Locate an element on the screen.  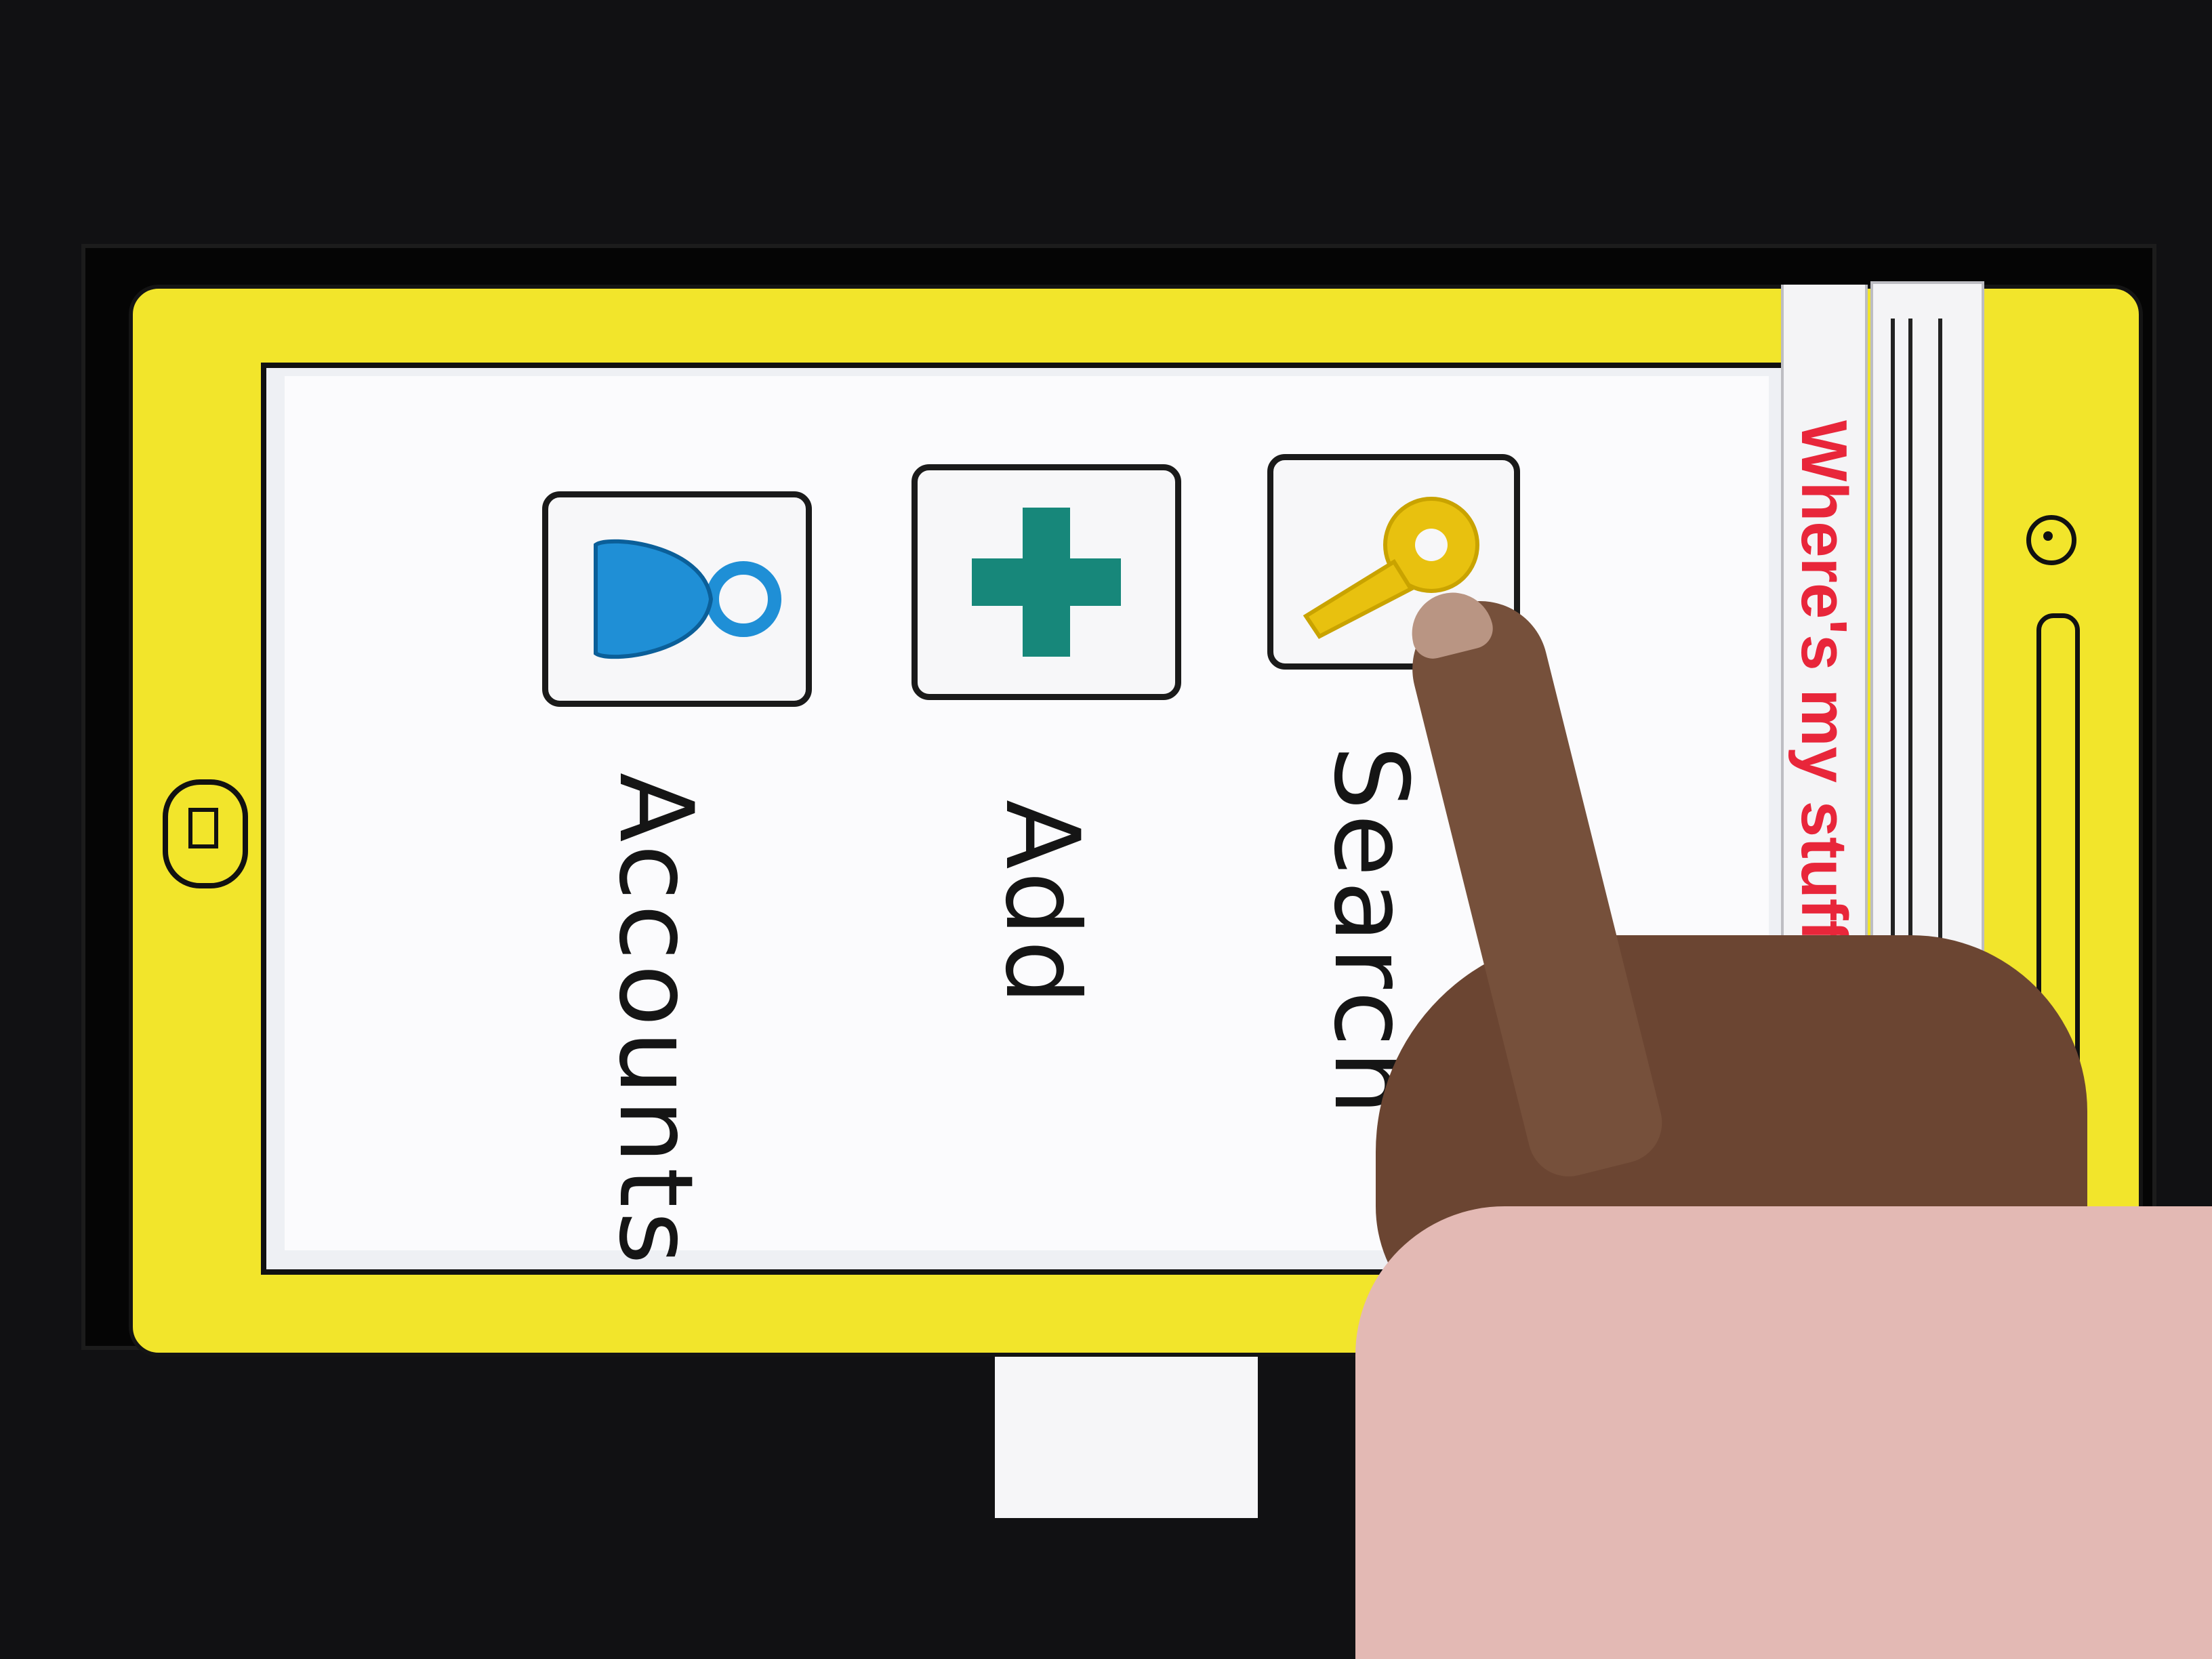
plus-icon is located at coordinates (1046, 582).